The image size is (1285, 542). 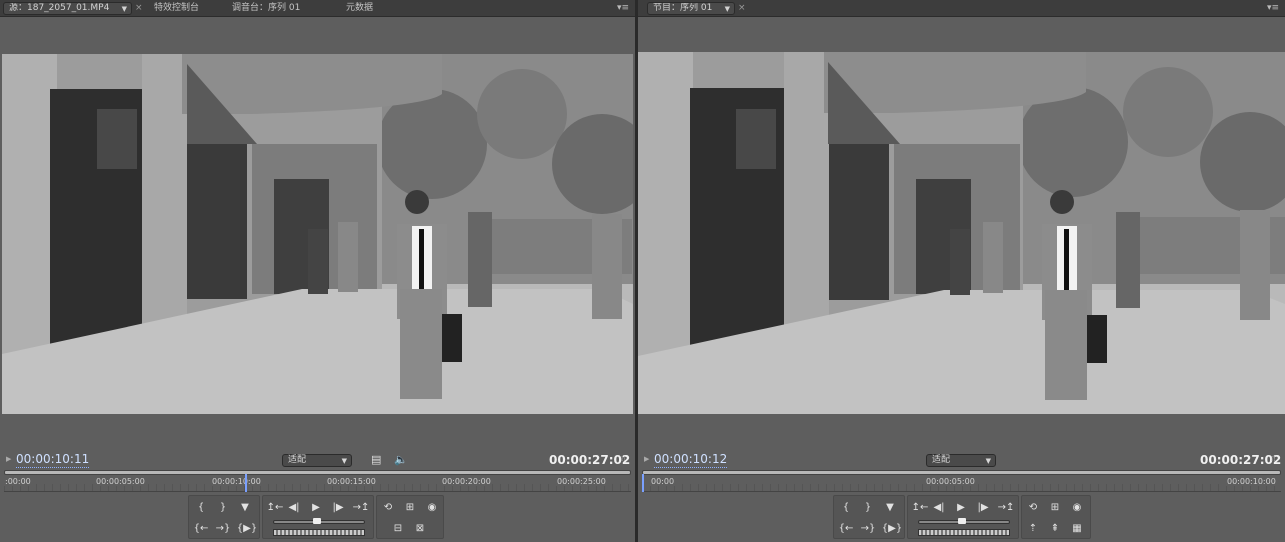 What do you see at coordinates (420, 529) in the screenshot?
I see `overlay-button: ⊠` at bounding box center [420, 529].